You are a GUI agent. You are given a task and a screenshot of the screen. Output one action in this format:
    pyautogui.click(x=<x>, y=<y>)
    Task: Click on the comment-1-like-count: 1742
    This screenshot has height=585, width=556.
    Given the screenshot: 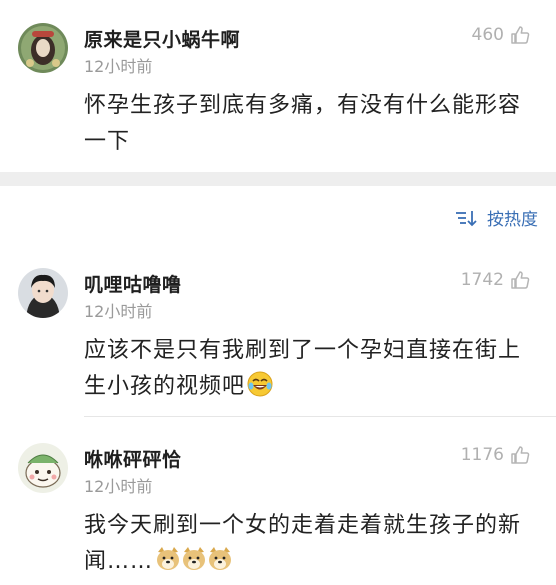 What is the action you would take?
    pyautogui.click(x=482, y=280)
    